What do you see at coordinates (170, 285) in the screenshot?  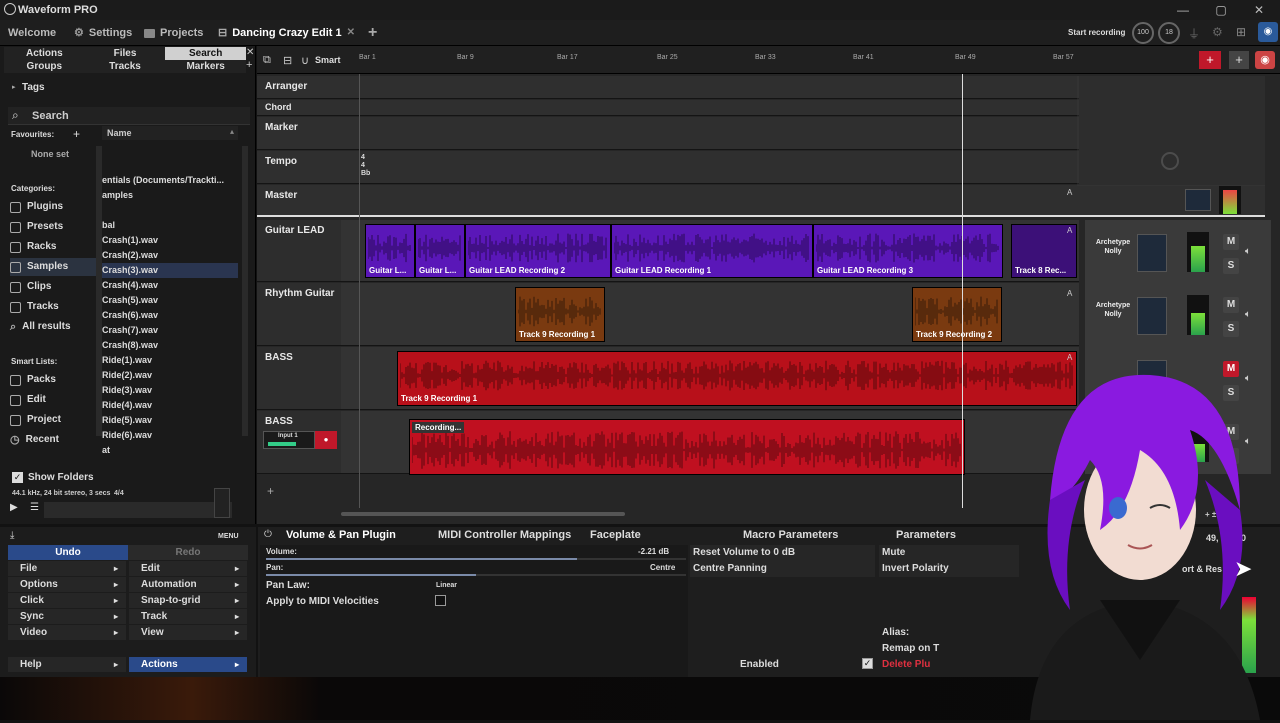 I see `list-item: Crash(4).wav` at bounding box center [170, 285].